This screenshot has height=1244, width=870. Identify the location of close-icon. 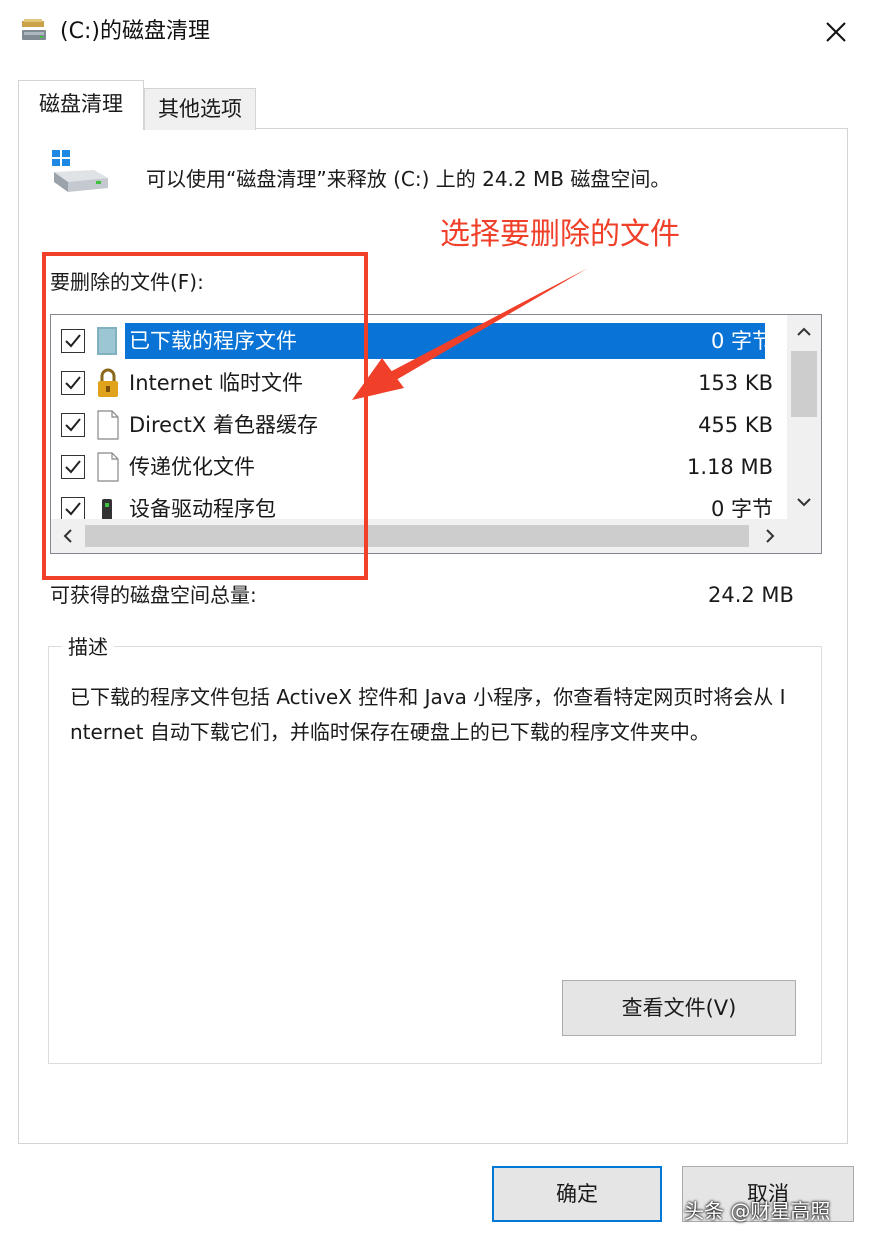
(836, 32).